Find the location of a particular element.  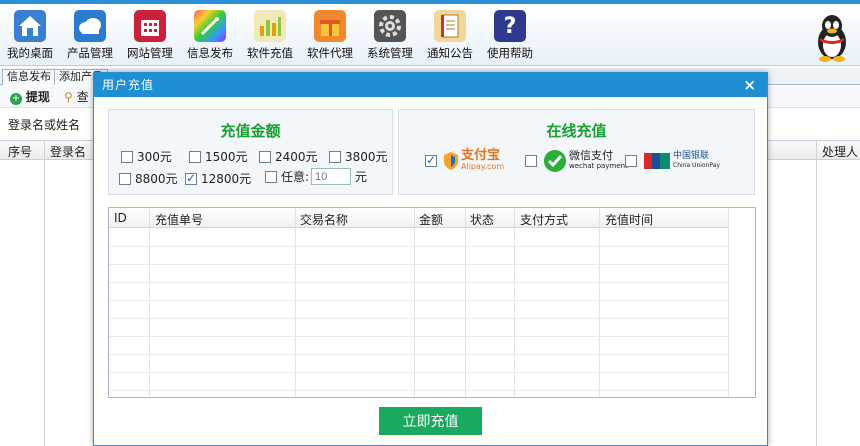

table-header: ID 充值单号 交易名称 金额 状态 支付方式 充值时间 is located at coordinates (432, 218).